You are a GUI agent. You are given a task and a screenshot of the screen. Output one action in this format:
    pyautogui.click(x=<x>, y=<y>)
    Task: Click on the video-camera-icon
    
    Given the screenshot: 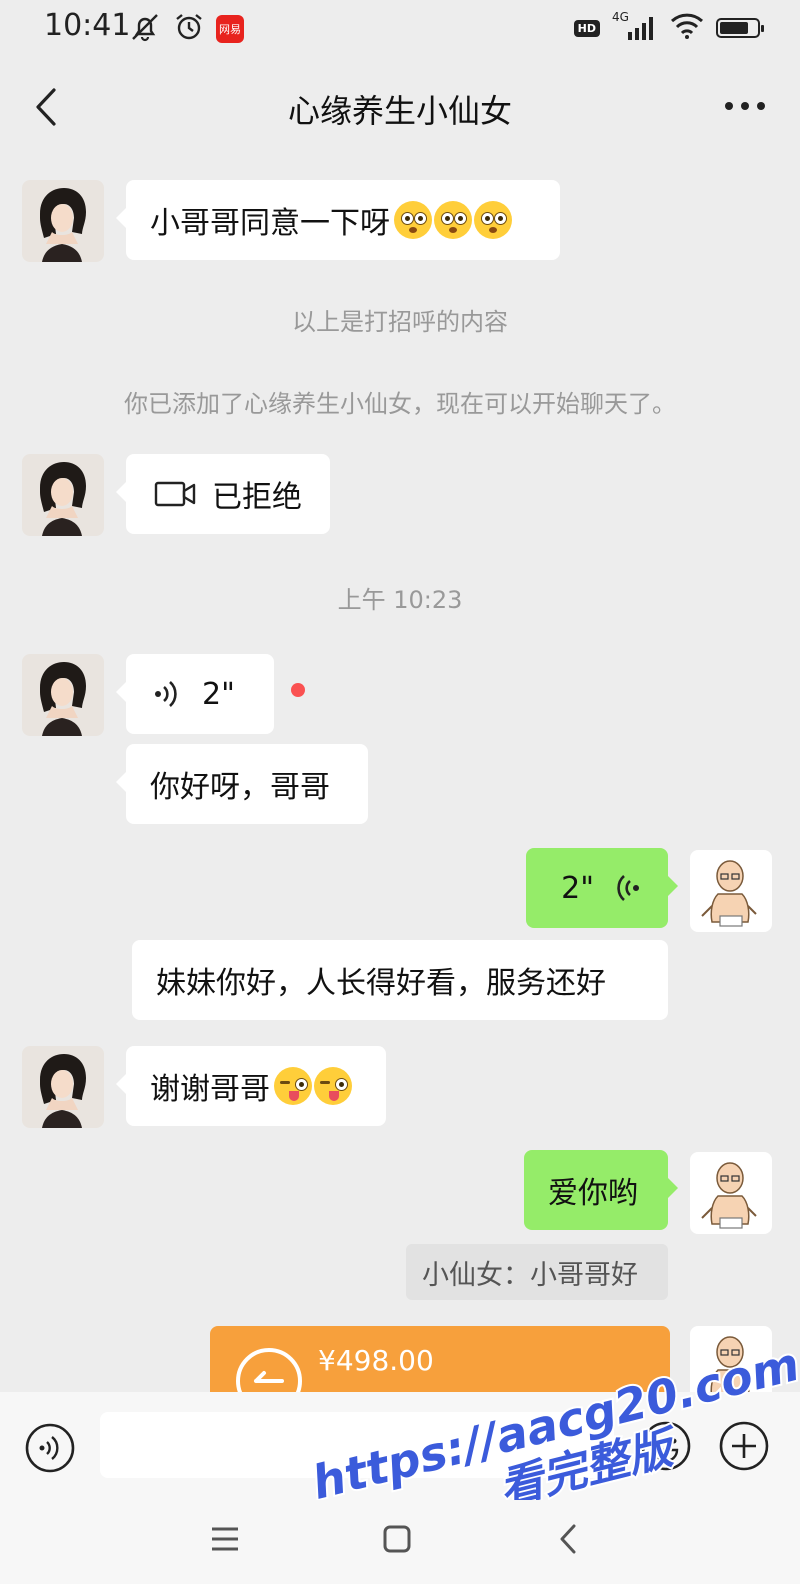 What is the action you would take?
    pyautogui.click(x=175, y=494)
    